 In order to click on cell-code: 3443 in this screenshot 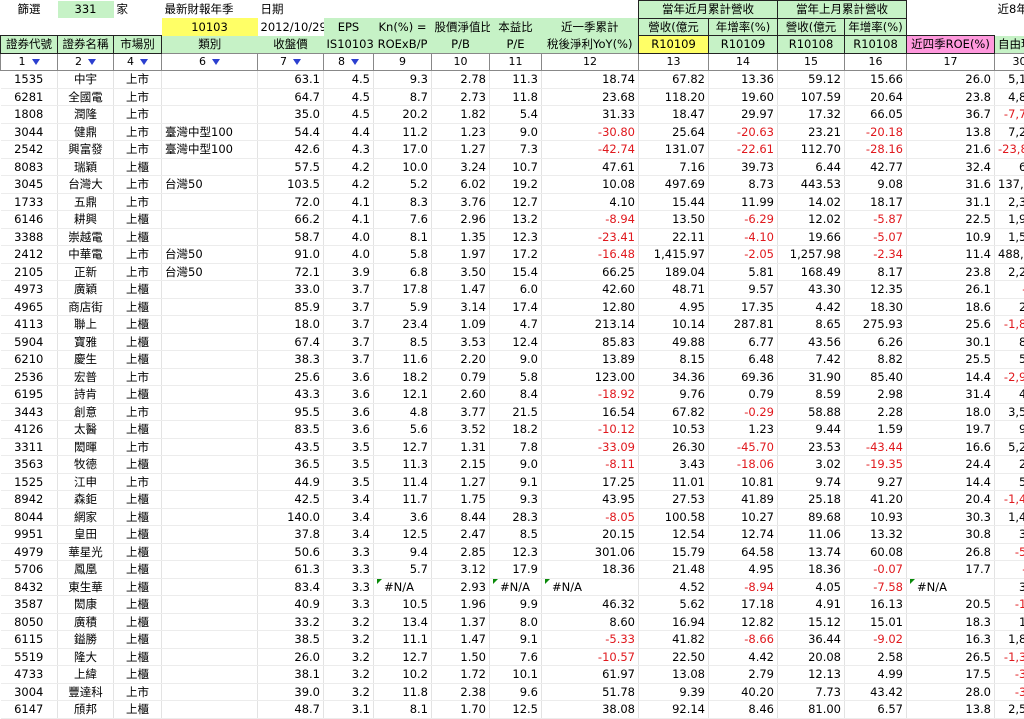, I will do `click(29, 412)`.